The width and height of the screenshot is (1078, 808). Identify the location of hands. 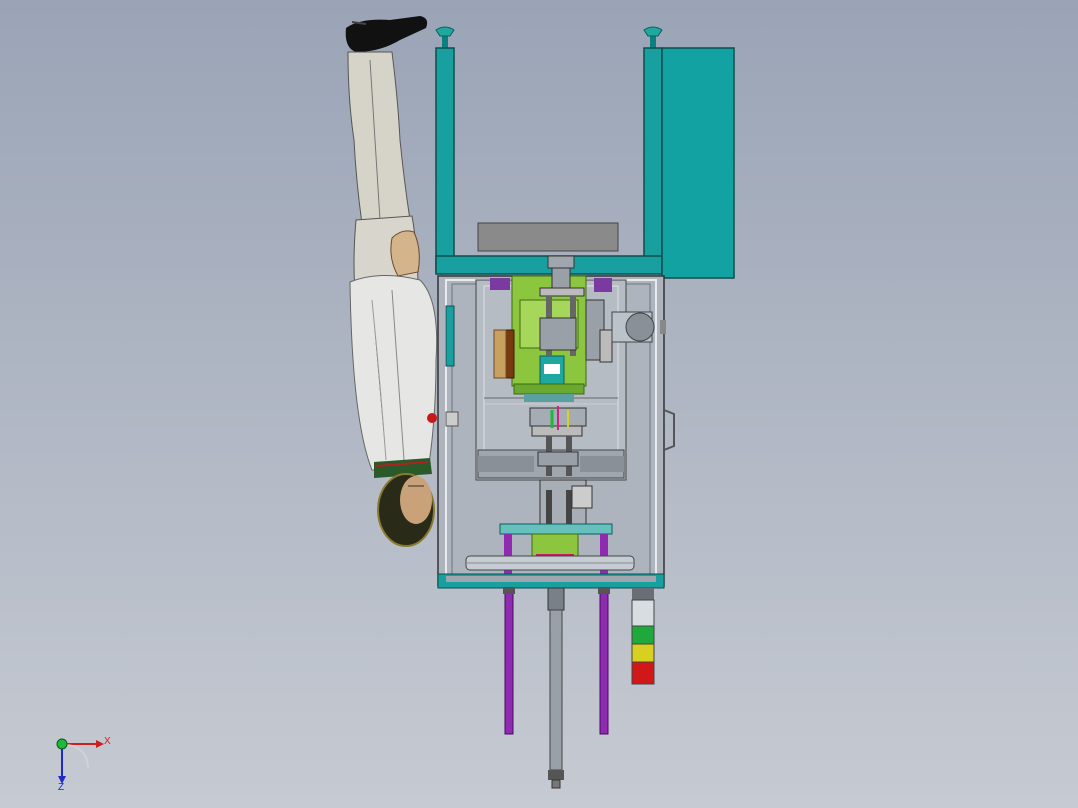
(405, 253).